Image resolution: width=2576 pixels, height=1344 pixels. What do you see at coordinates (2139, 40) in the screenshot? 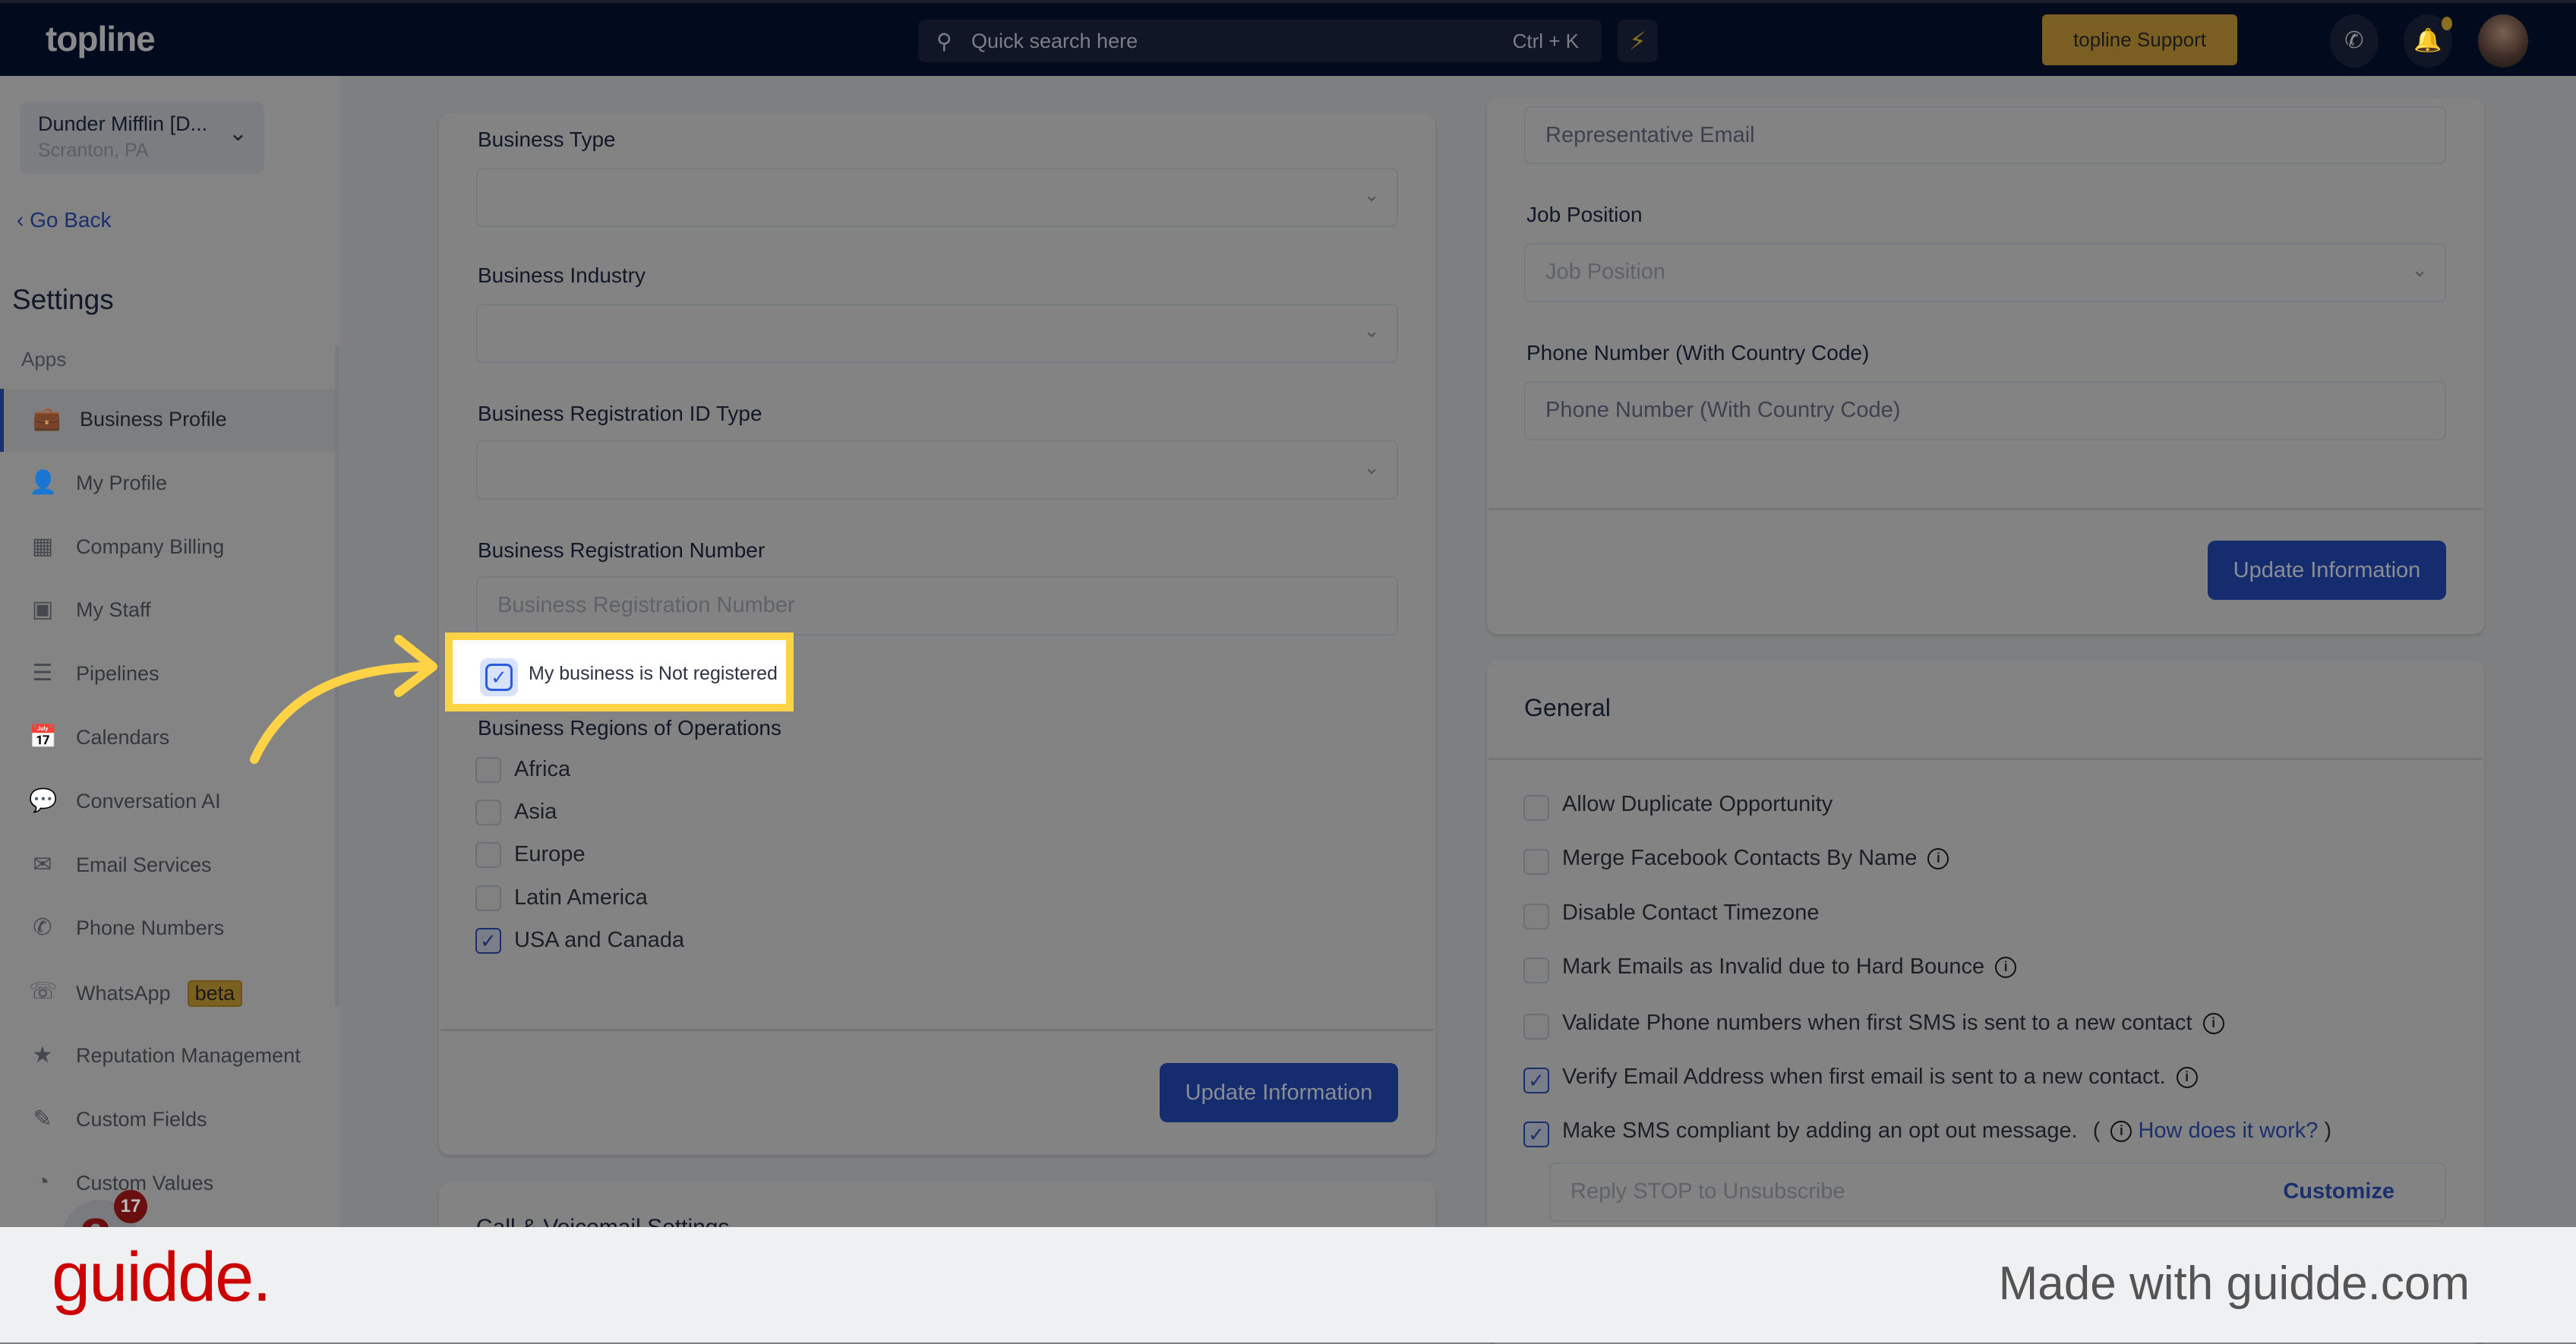
I see `support-button: topline Support` at bounding box center [2139, 40].